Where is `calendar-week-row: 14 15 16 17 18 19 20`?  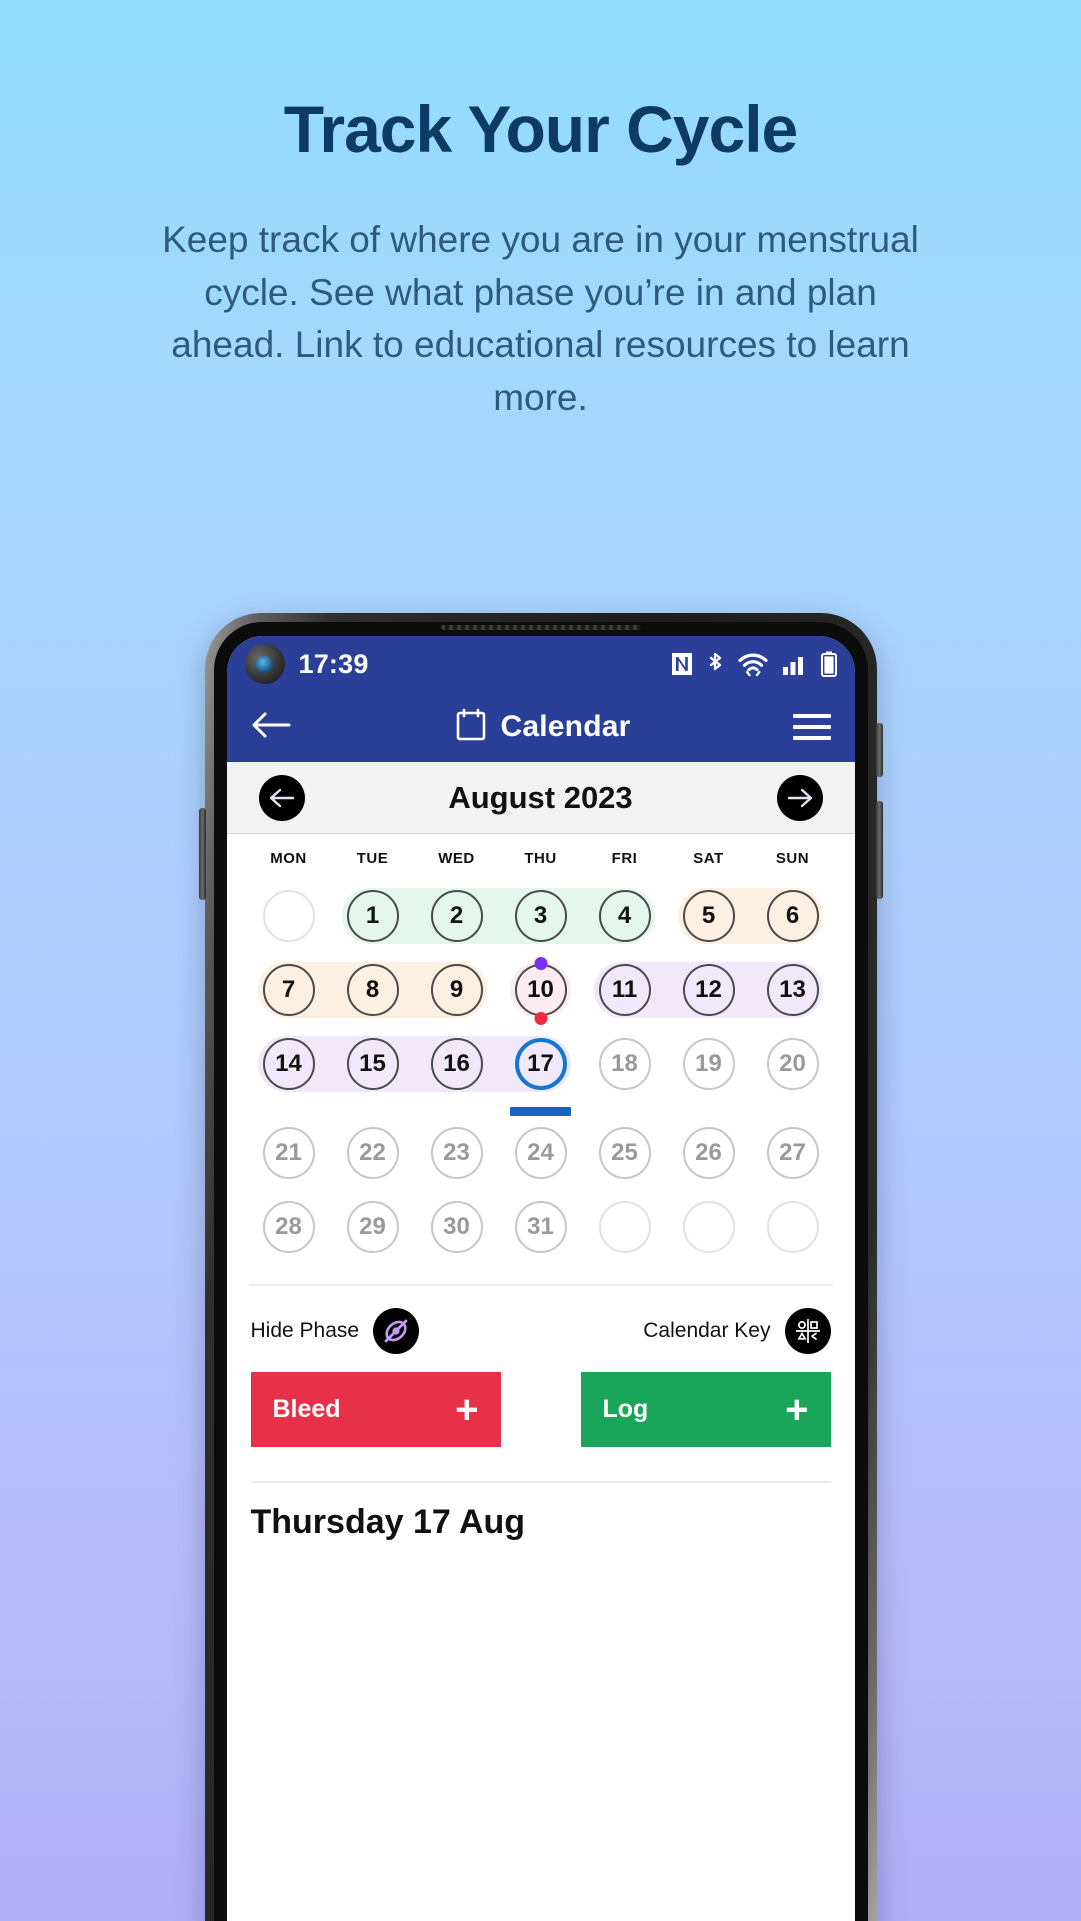
calendar-week-row: 14 15 16 17 18 19 20 is located at coordinates (541, 1064).